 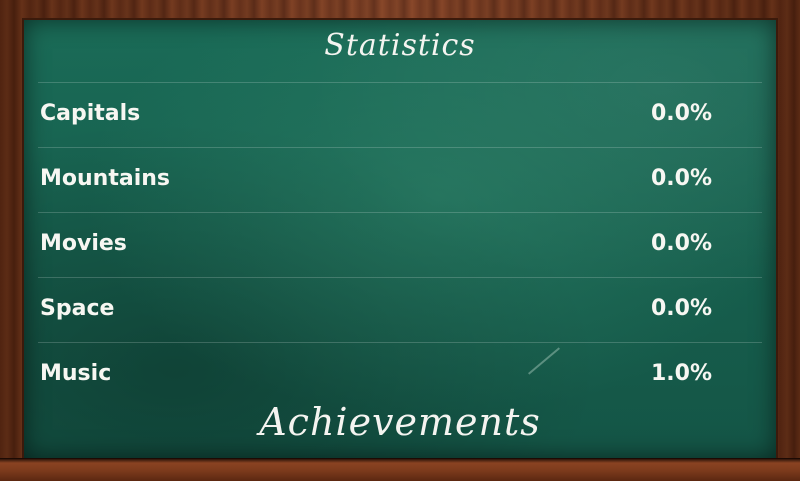 I want to click on stat-row-capitals: Capitals 0.0%, so click(x=400, y=115).